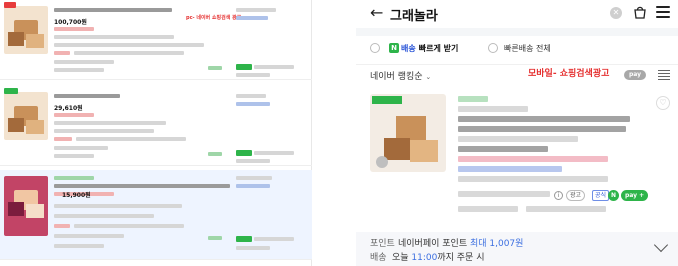 The image size is (678, 266). Describe the element at coordinates (382, 244) in the screenshot. I see `point-label: 포인트` at that location.